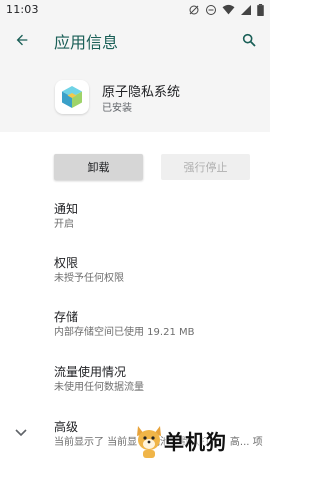  What do you see at coordinates (66, 317) in the screenshot?
I see `settings-item-title: 存储` at bounding box center [66, 317].